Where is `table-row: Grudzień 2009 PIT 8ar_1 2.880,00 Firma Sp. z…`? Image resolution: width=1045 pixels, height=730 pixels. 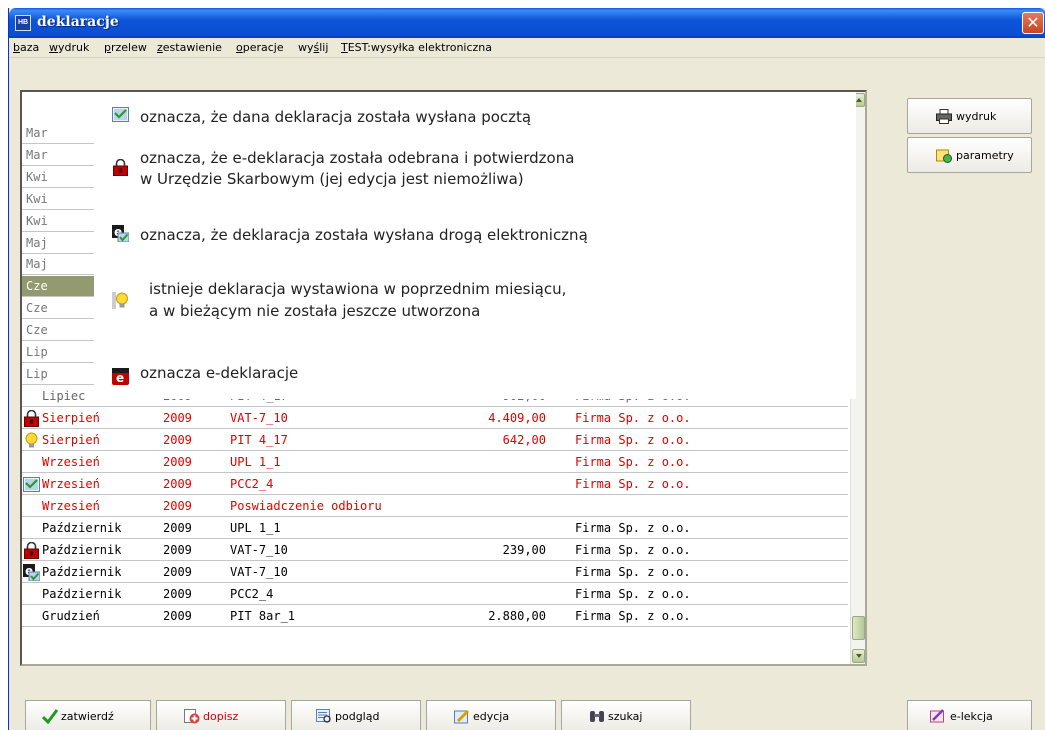 table-row: Grudzień 2009 PIT 8ar_1 2.880,00 Firma Sp. z… is located at coordinates (435, 616).